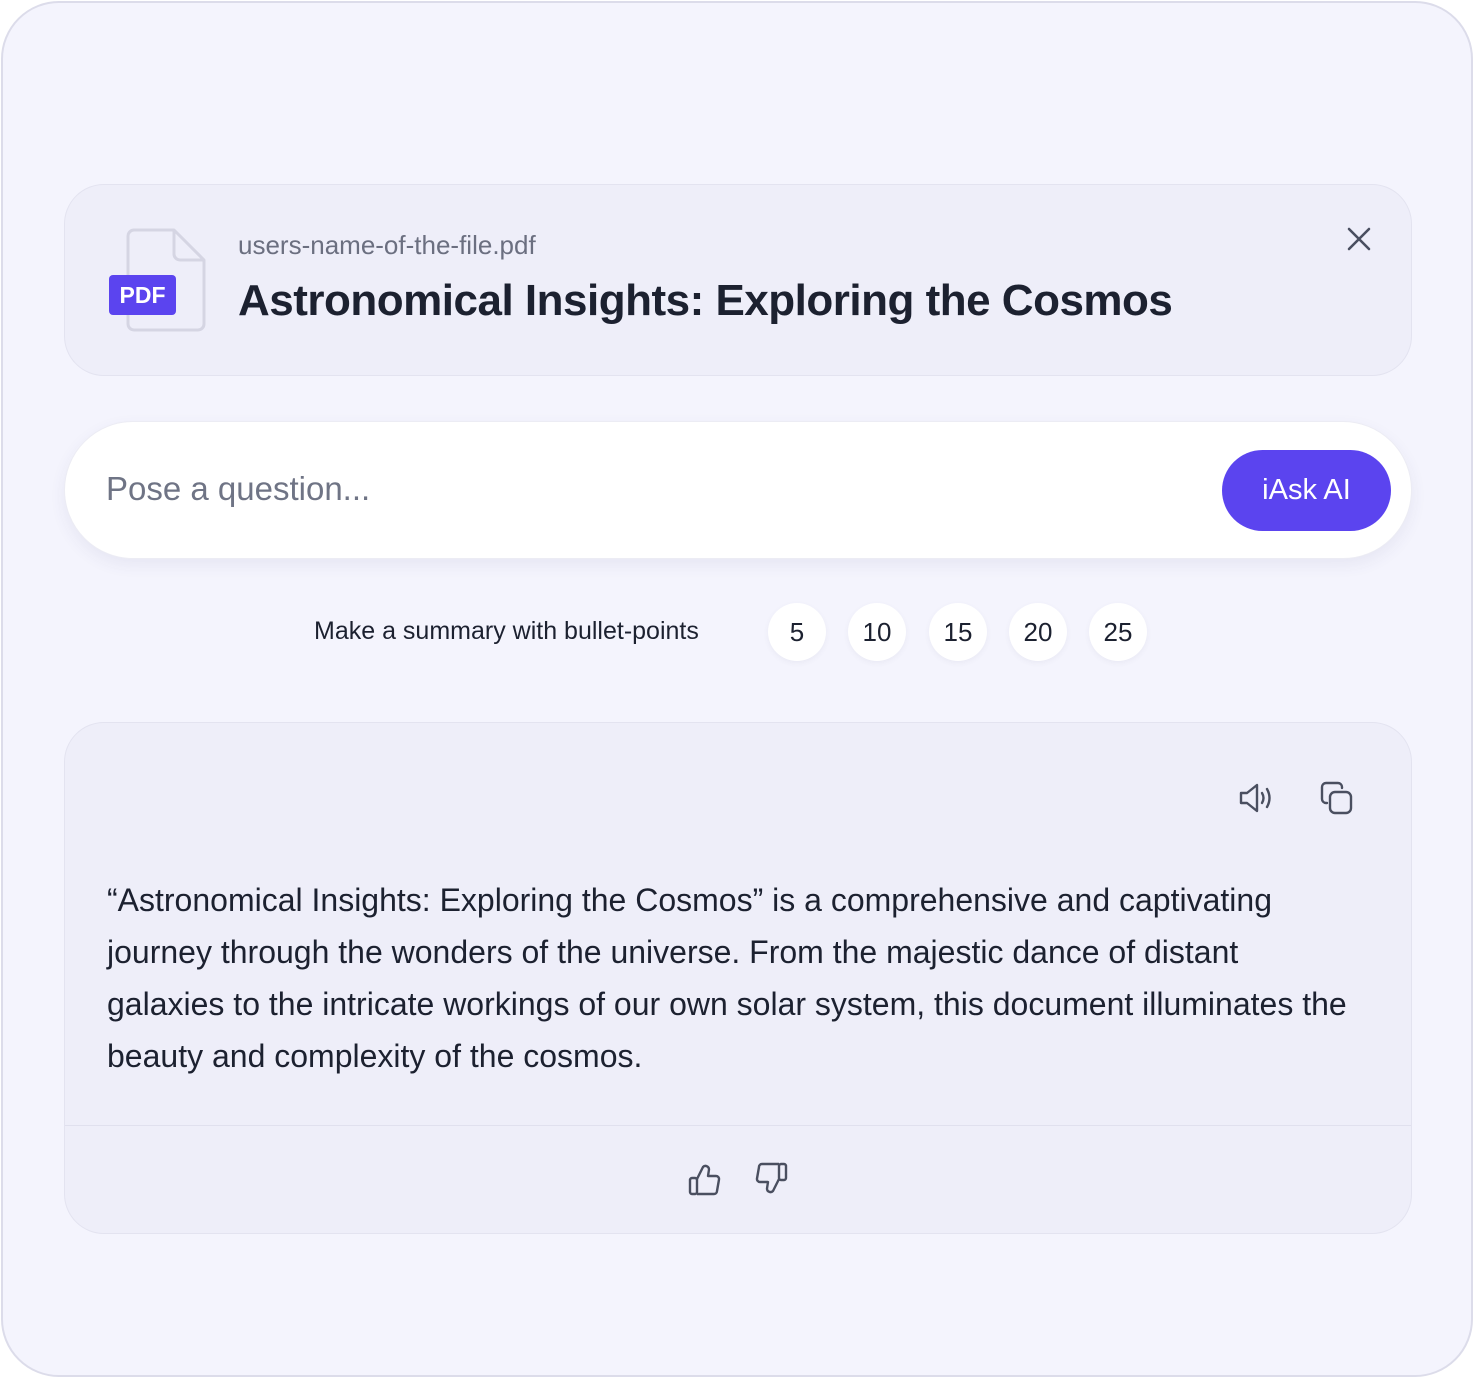 This screenshot has height=1380, width=1476. I want to click on close-button, so click(1359, 239).